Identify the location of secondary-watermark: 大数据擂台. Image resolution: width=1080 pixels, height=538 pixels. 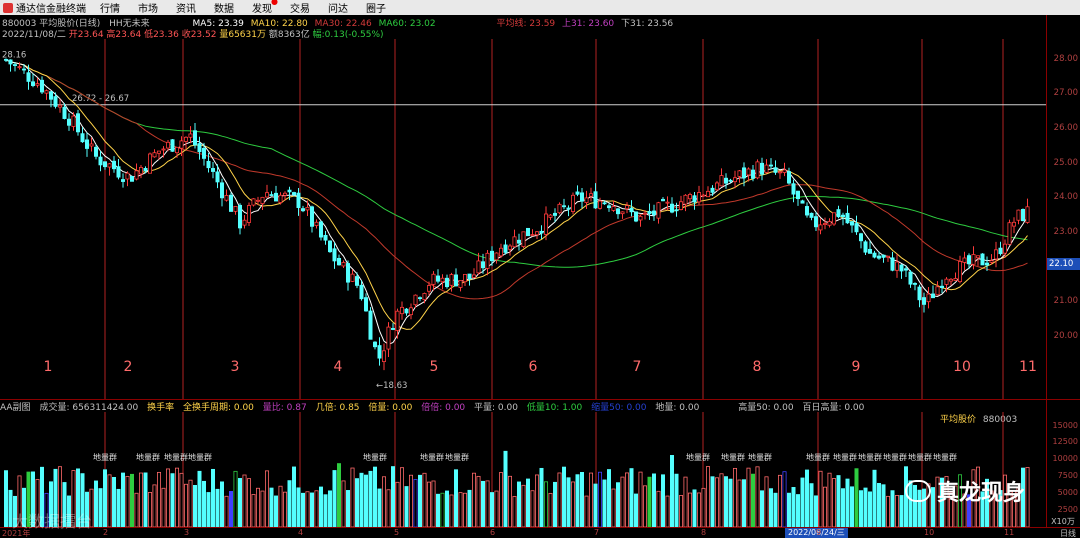
(52, 521).